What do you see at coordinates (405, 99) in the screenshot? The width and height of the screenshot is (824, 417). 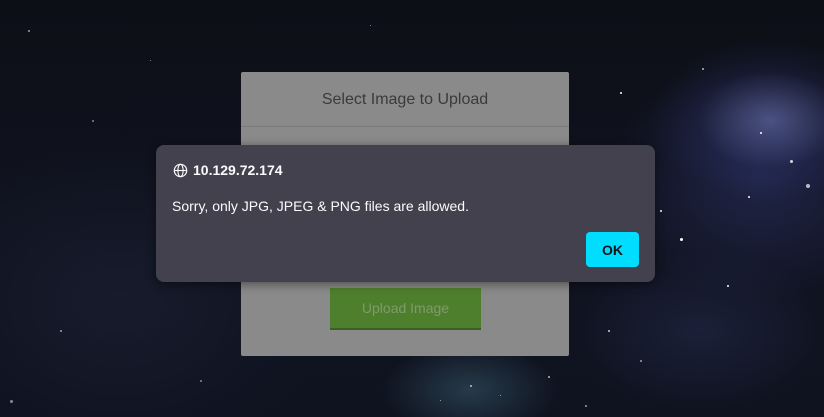 I see `upload-card-title: Select Image to Upload` at bounding box center [405, 99].